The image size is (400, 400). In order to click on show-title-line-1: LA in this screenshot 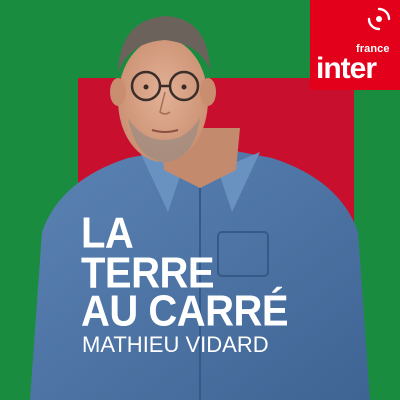, I will do `click(107, 233)`.